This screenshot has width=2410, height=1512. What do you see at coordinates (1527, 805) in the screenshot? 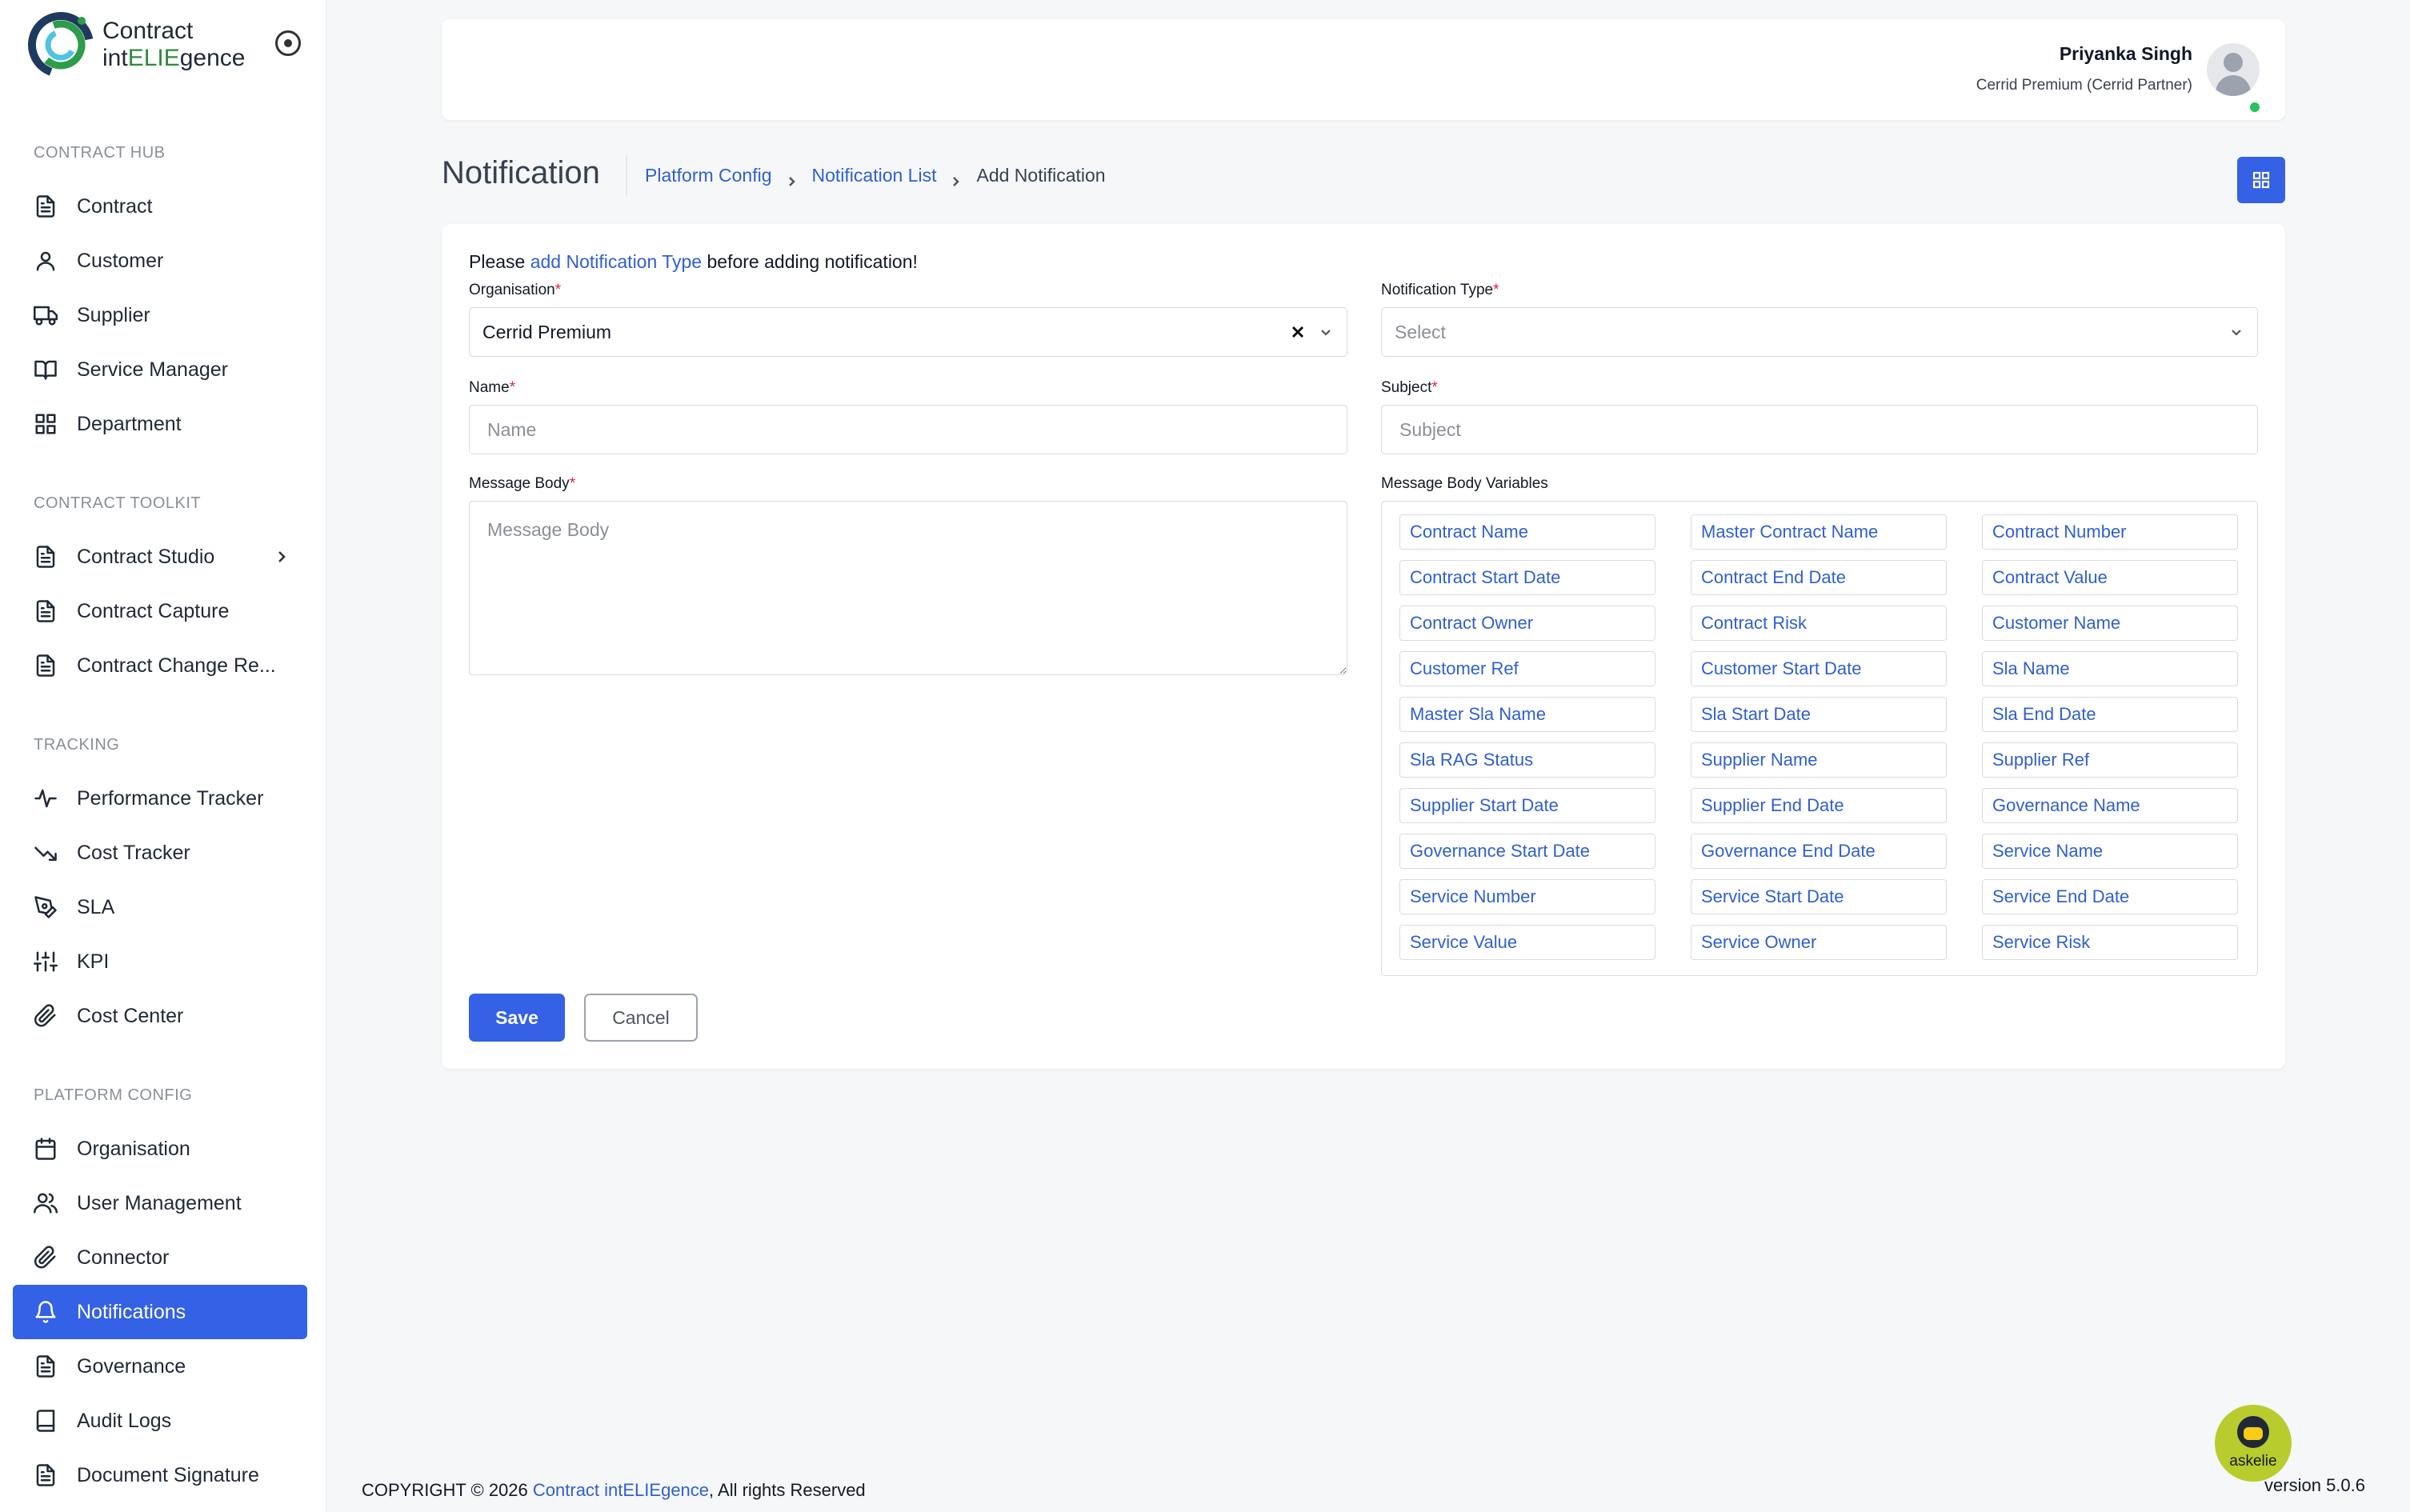
I see `variable-chip: Supplier Start Date` at bounding box center [1527, 805].